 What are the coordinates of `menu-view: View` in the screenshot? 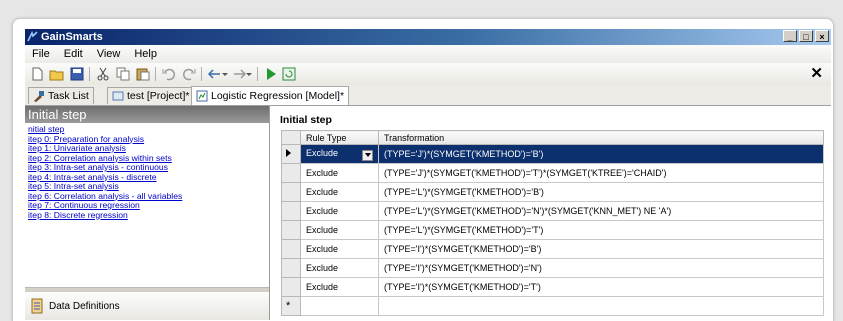 It's located at (109, 54).